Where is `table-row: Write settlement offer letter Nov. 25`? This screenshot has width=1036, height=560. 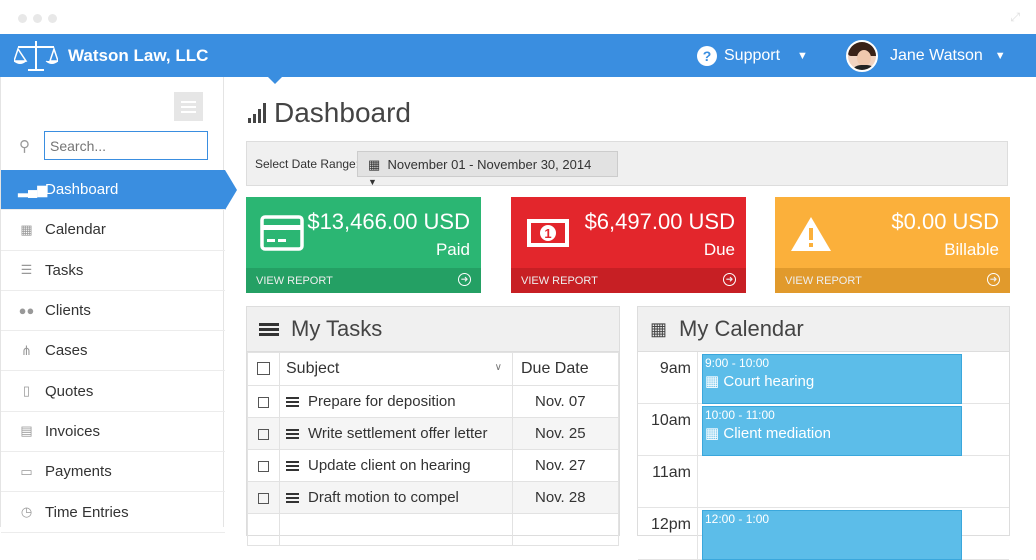 table-row: Write settlement offer letter Nov. 25 is located at coordinates (433, 433).